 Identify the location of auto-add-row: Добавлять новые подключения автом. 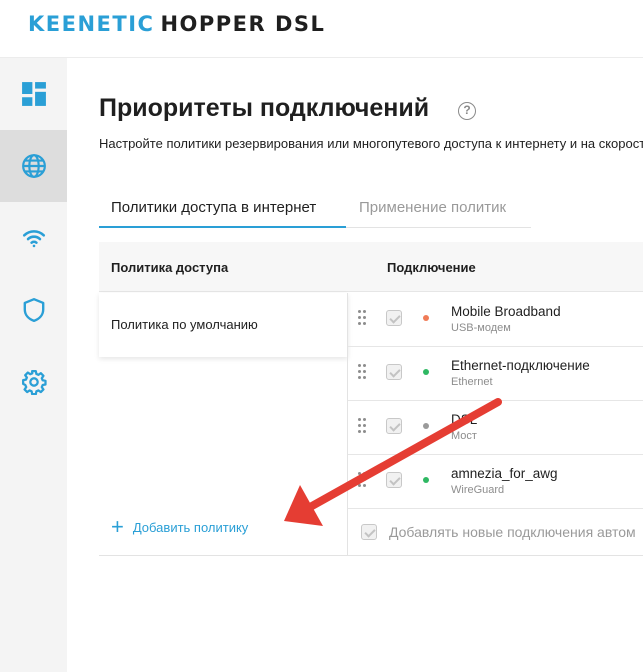
(495, 533).